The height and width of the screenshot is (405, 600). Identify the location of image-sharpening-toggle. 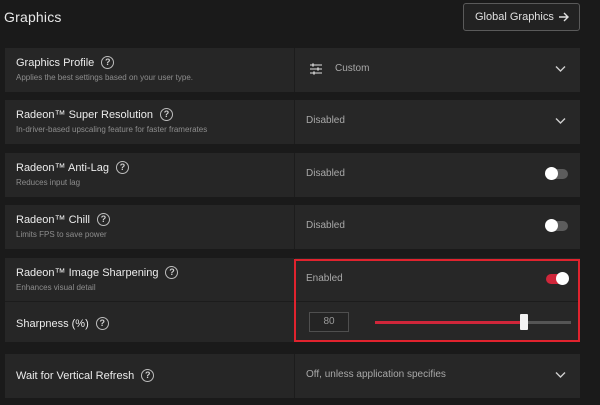
(557, 278).